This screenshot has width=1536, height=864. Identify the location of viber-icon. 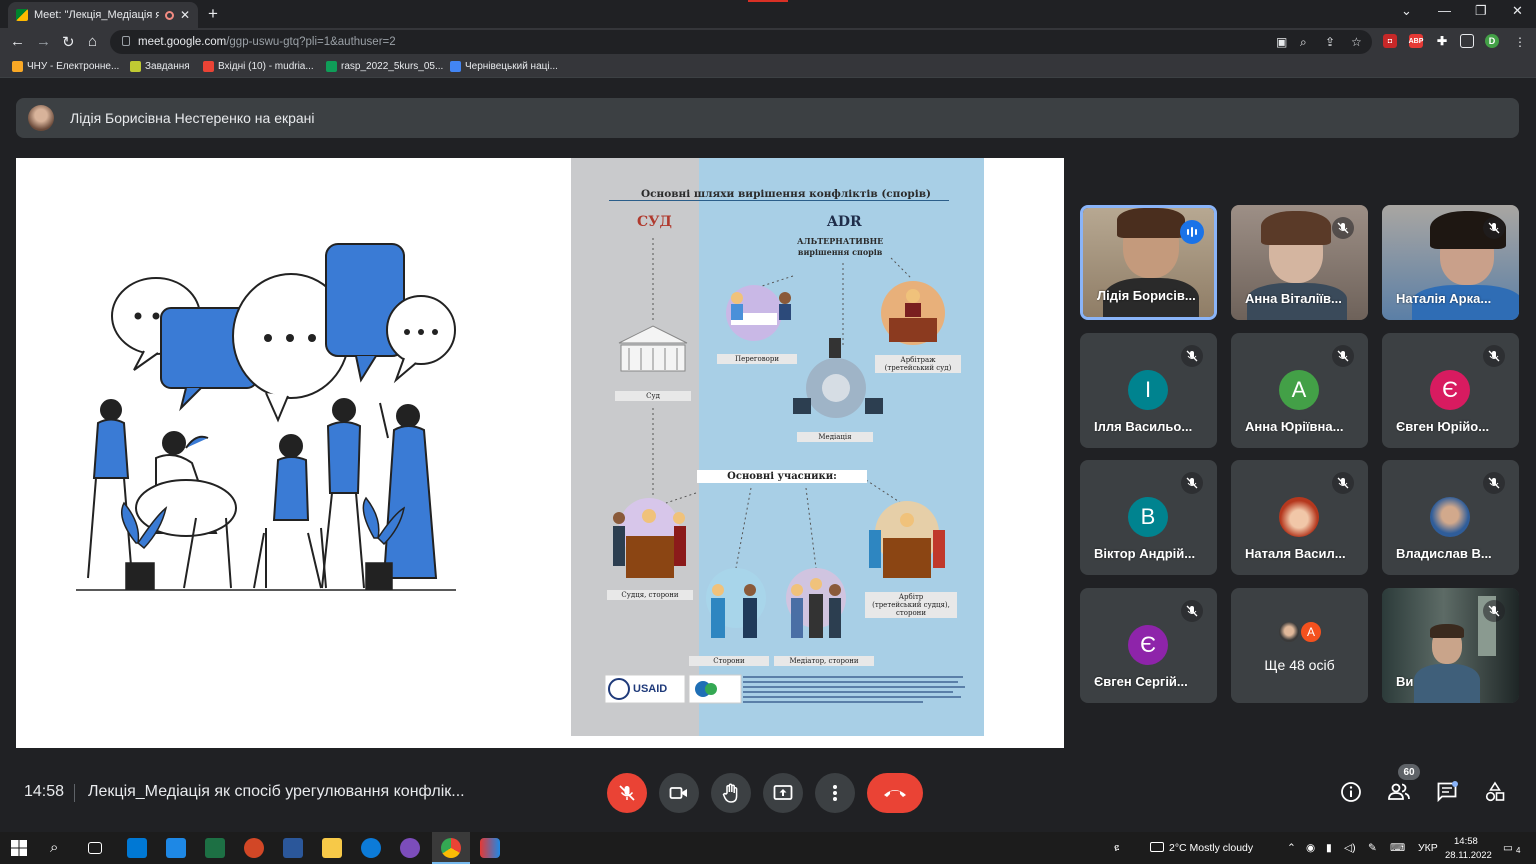
(410, 848).